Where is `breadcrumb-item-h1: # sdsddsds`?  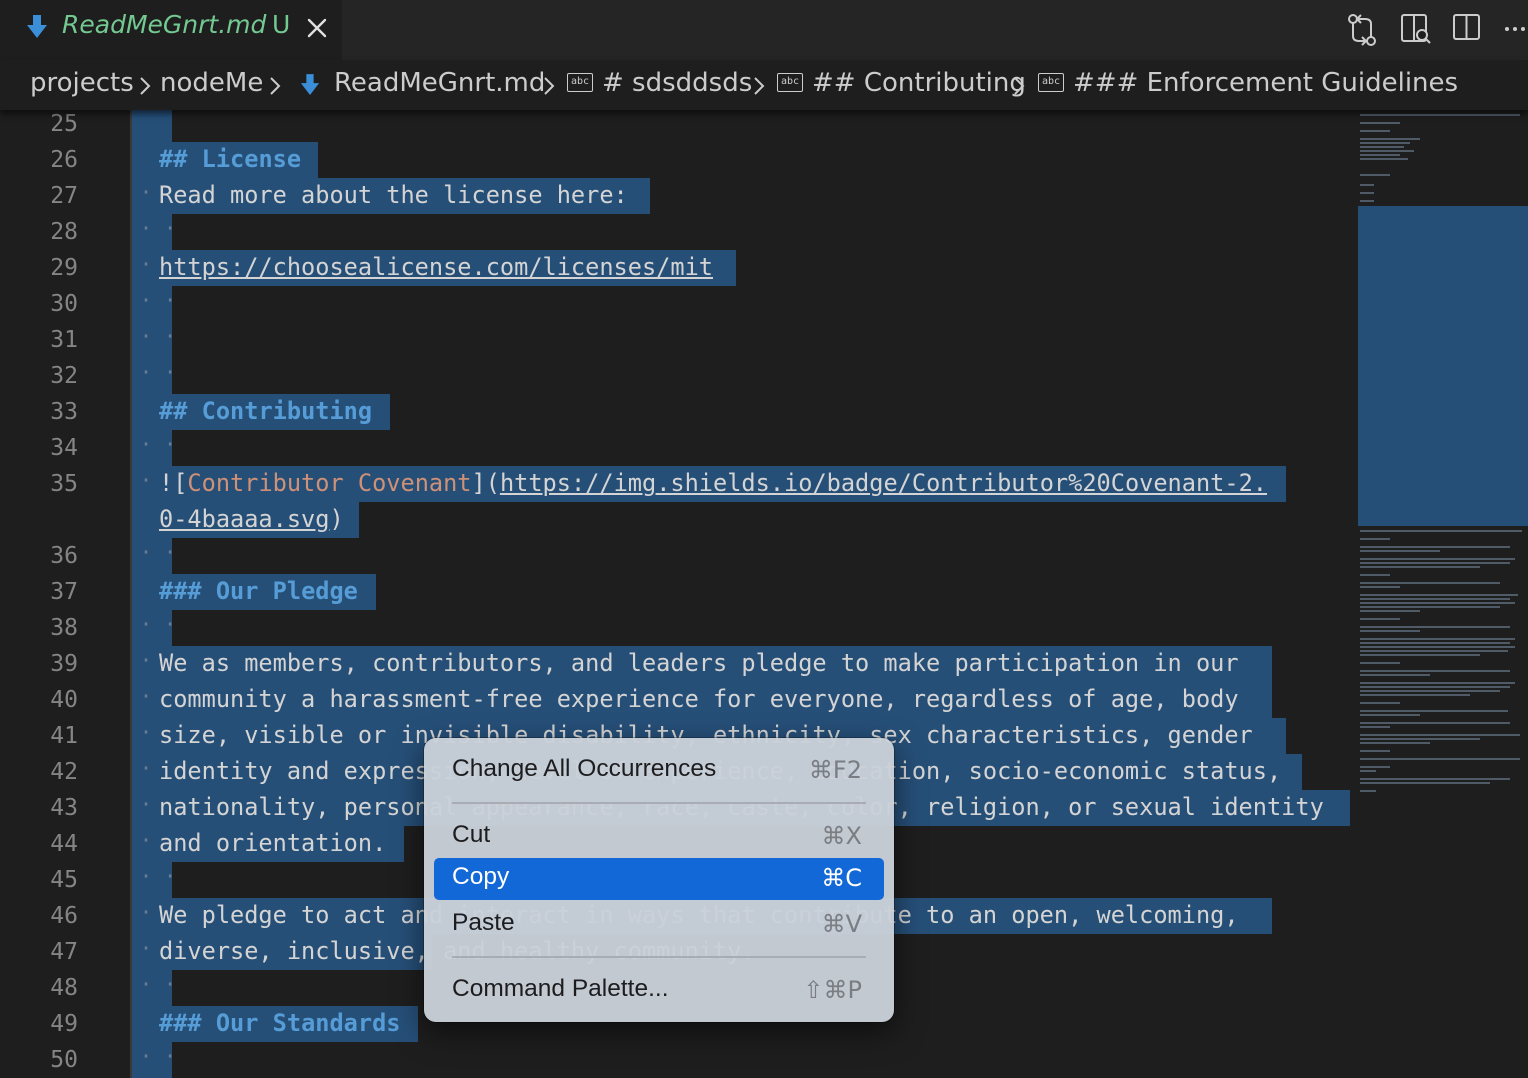
breadcrumb-item-h1: # sdsddsds is located at coordinates (677, 83).